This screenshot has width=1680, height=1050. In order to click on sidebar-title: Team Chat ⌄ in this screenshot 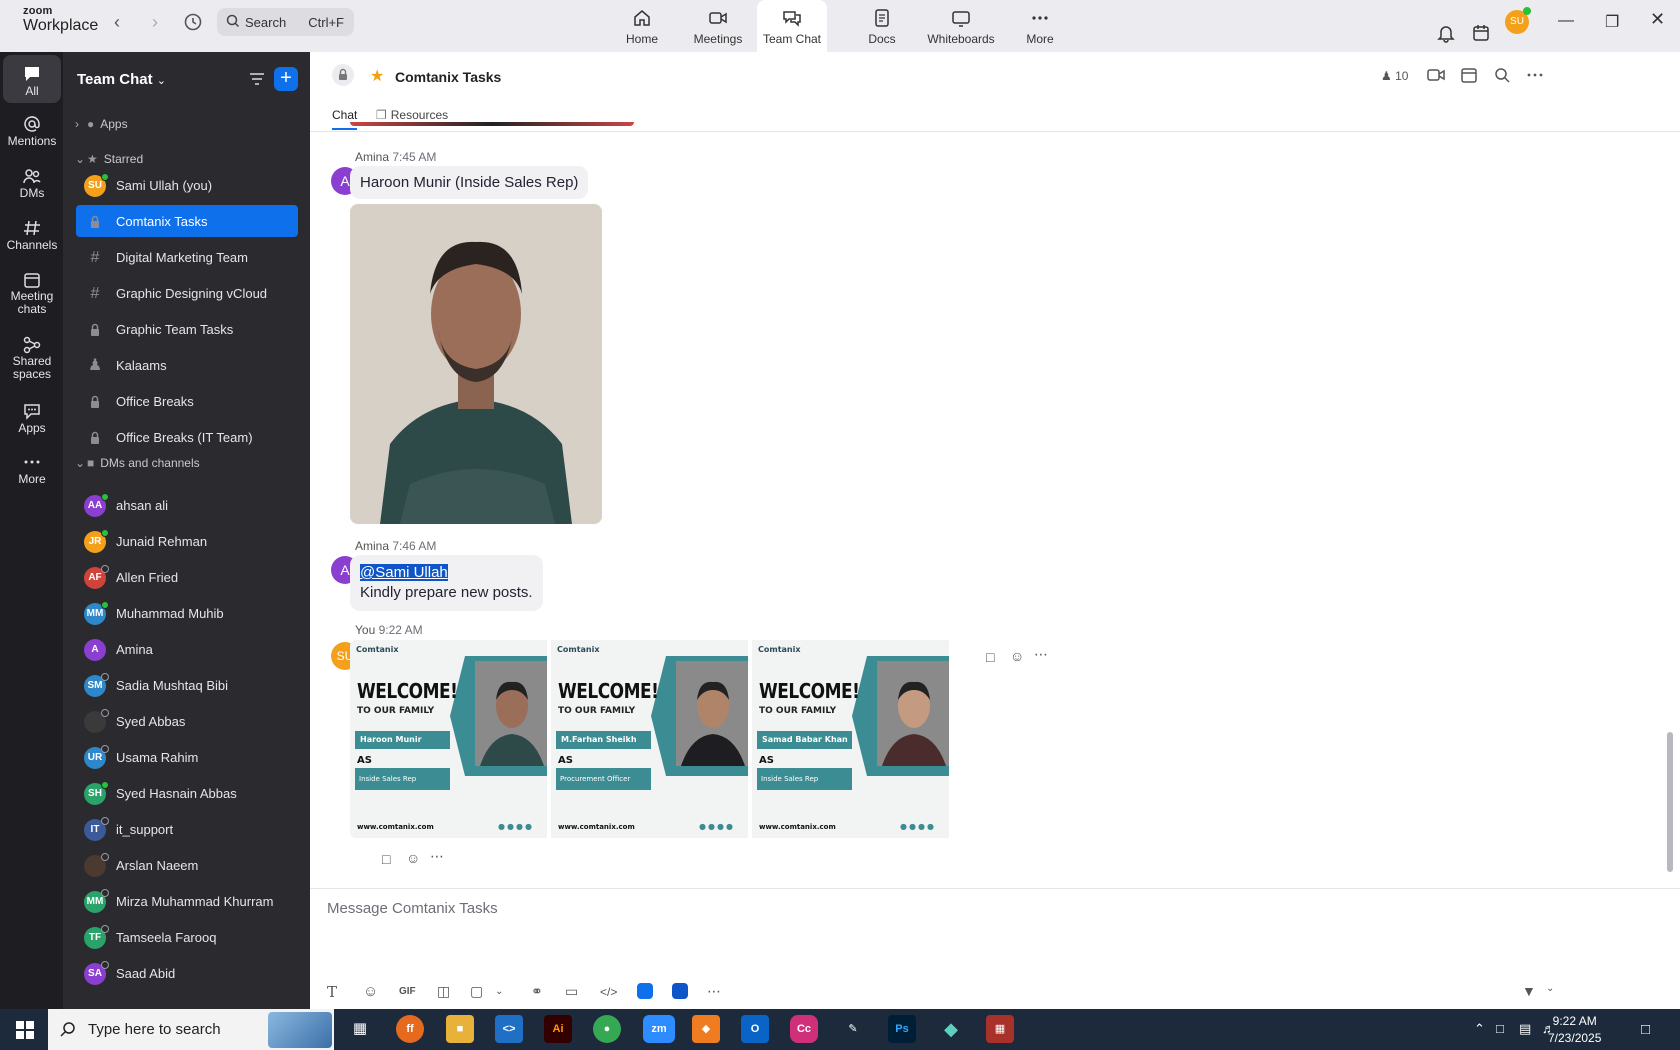, I will do `click(121, 79)`.